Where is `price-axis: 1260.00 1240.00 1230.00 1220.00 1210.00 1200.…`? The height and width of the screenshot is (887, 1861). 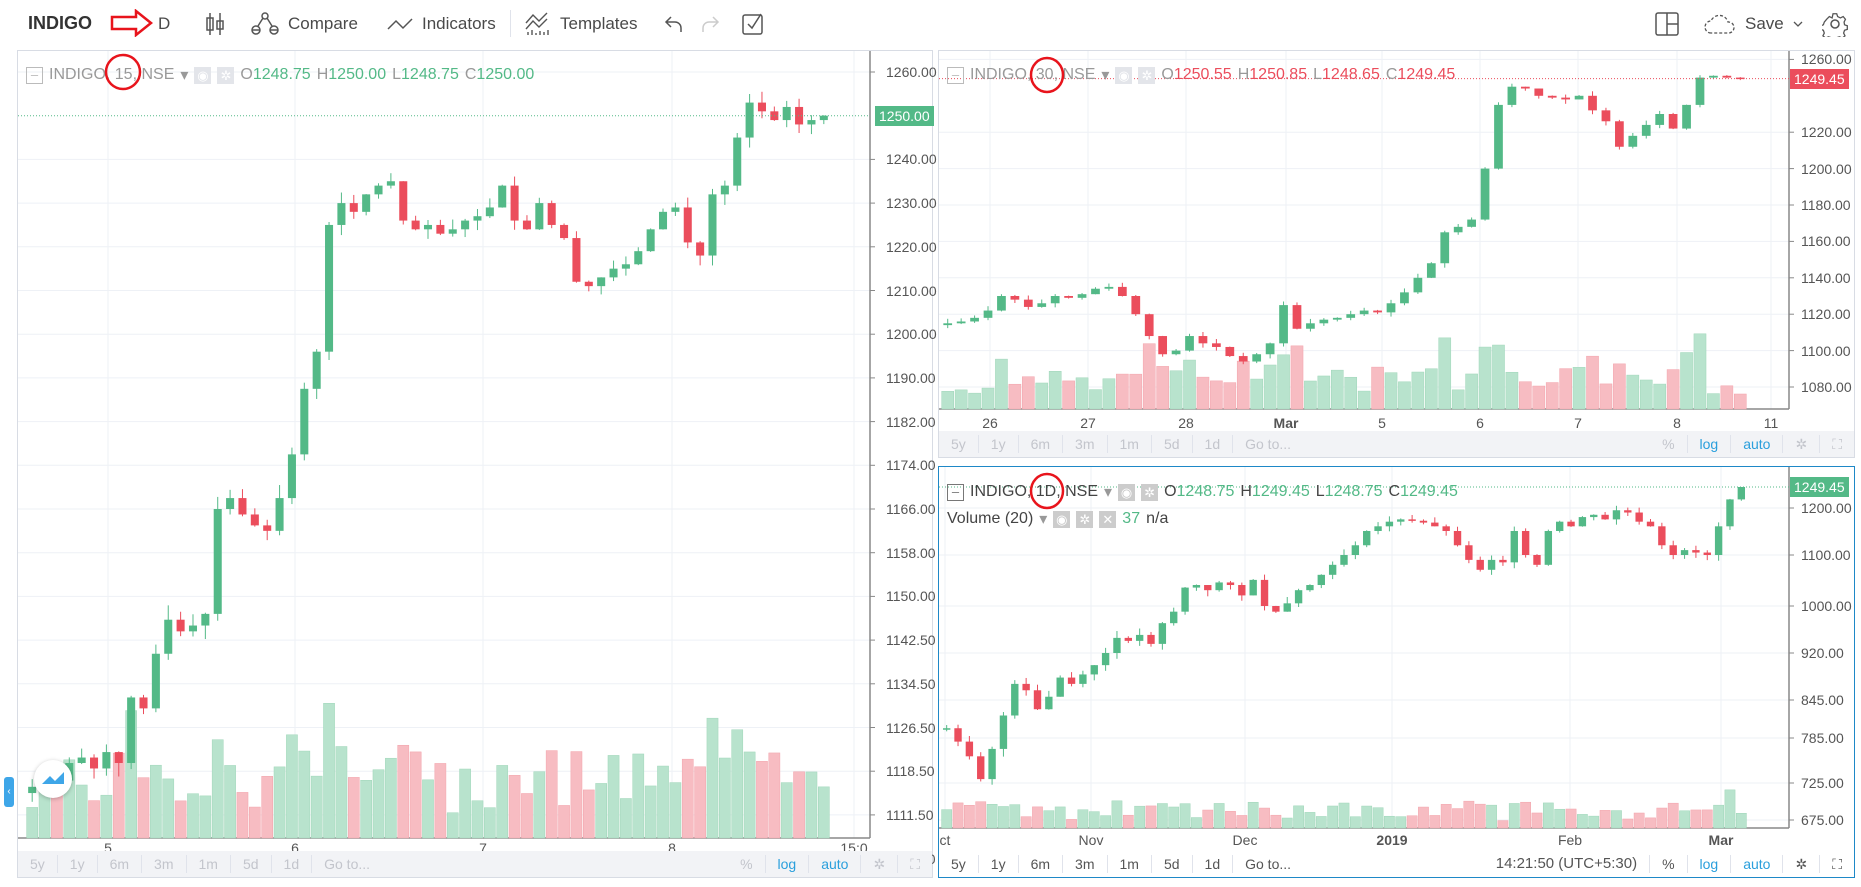 price-axis: 1260.00 1240.00 1230.00 1220.00 1210.00 1200.… is located at coordinates (906, 459).